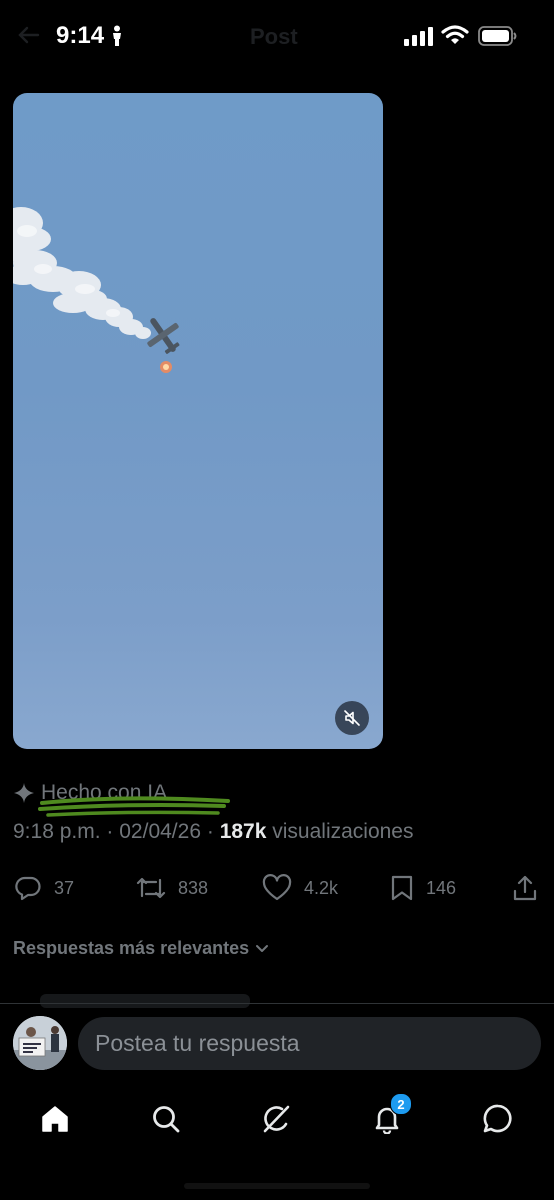 The image size is (554, 1200). Describe the element at coordinates (145, 1001) in the screenshot. I see `partially-hidden-reply` at that location.